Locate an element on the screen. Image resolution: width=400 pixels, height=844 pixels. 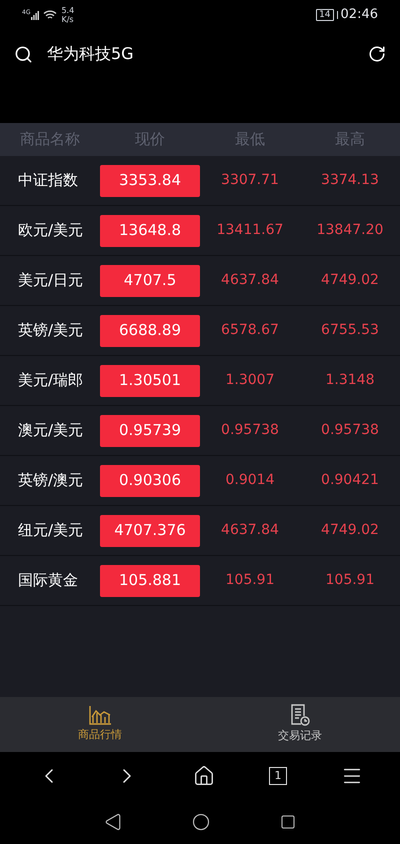
price-button: 4707.376 is located at coordinates (150, 530).